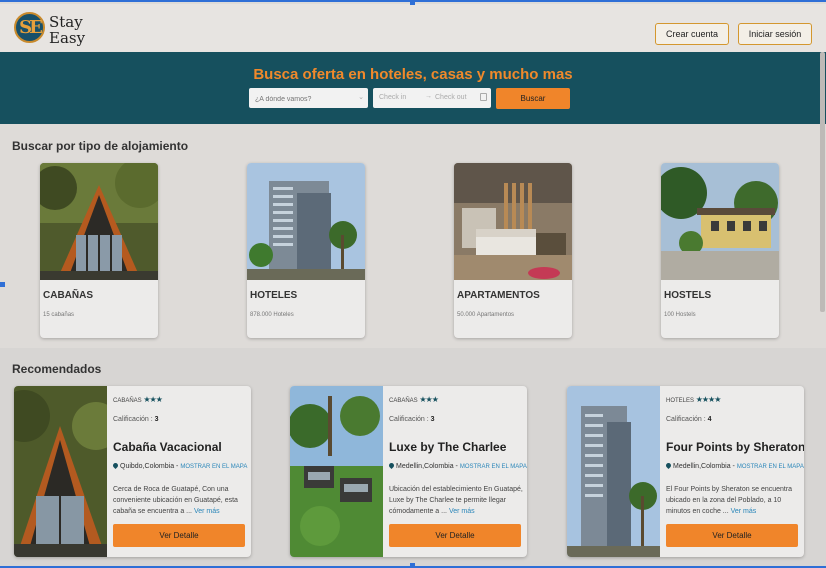 The height and width of the screenshot is (568, 826). I want to click on destination-field: ⌄, so click(308, 99).